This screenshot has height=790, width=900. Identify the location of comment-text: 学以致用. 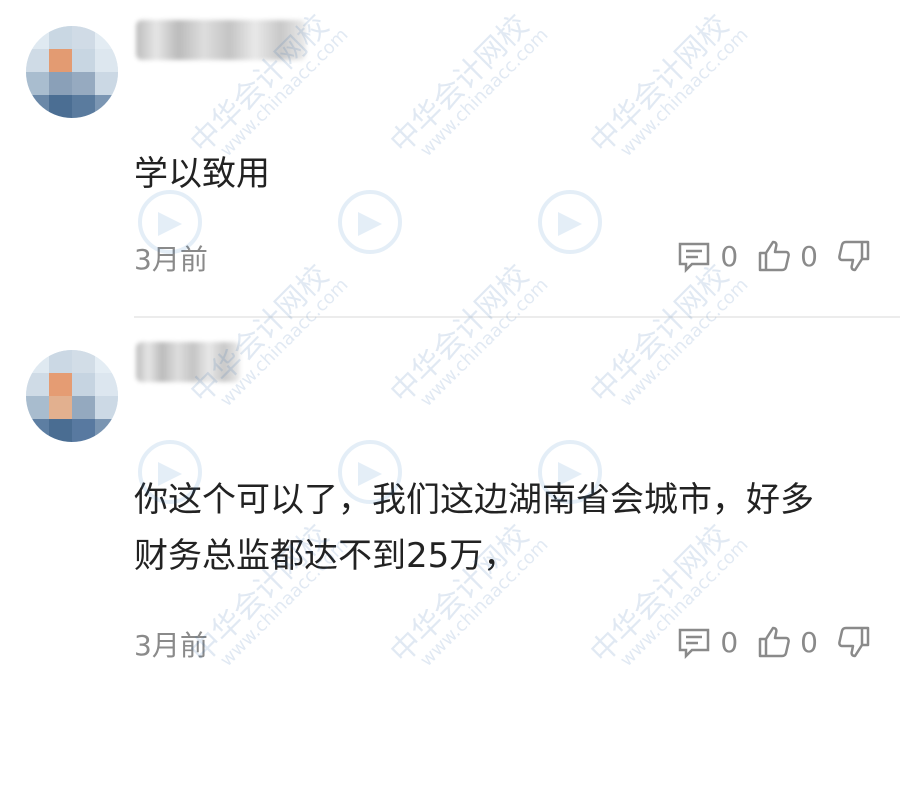
(202, 174).